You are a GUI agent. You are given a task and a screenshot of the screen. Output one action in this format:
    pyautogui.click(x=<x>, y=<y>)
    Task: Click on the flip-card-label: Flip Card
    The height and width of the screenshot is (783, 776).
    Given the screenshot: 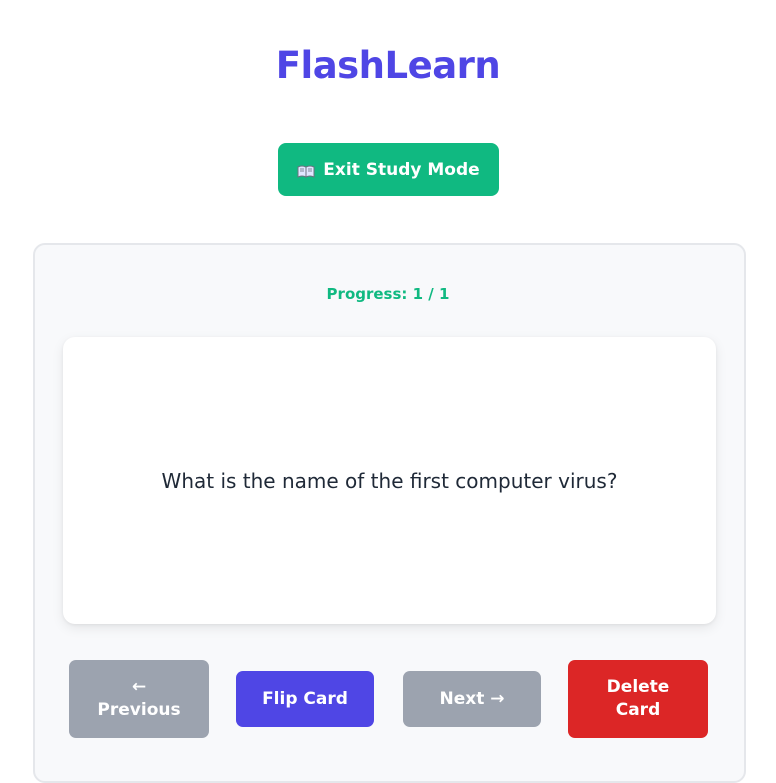 What is the action you would take?
    pyautogui.click(x=305, y=698)
    